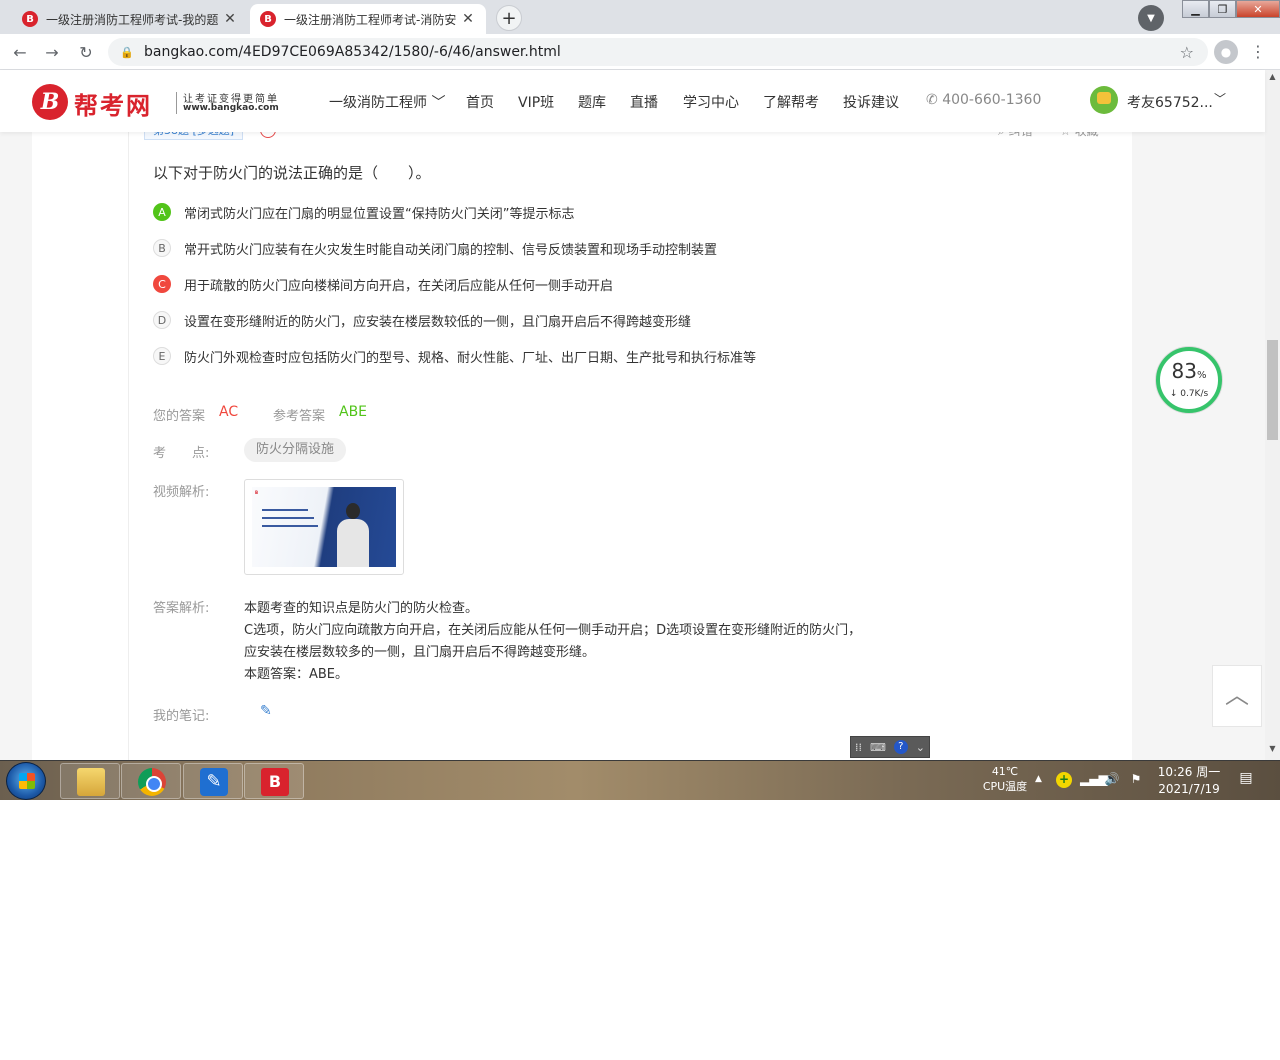  Describe the element at coordinates (1094, 780) in the screenshot. I see `signal-icon: ▂▄▆` at that location.